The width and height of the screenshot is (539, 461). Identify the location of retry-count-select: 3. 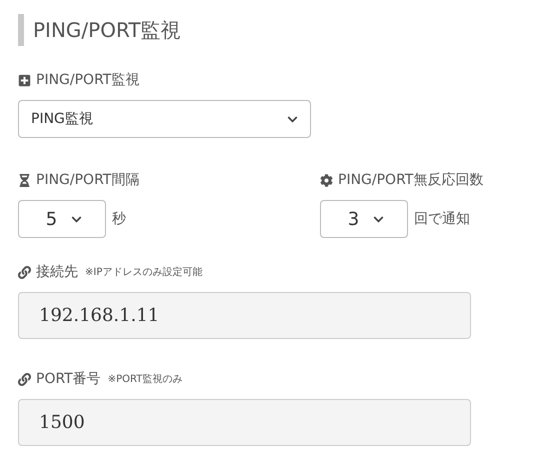
(364, 219).